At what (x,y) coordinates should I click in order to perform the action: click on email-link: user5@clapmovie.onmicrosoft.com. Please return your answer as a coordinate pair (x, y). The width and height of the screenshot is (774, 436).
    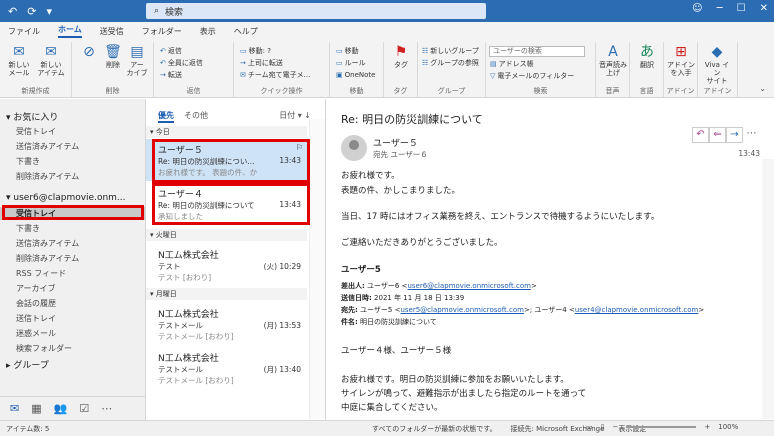
    Looking at the image, I should click on (462, 310).